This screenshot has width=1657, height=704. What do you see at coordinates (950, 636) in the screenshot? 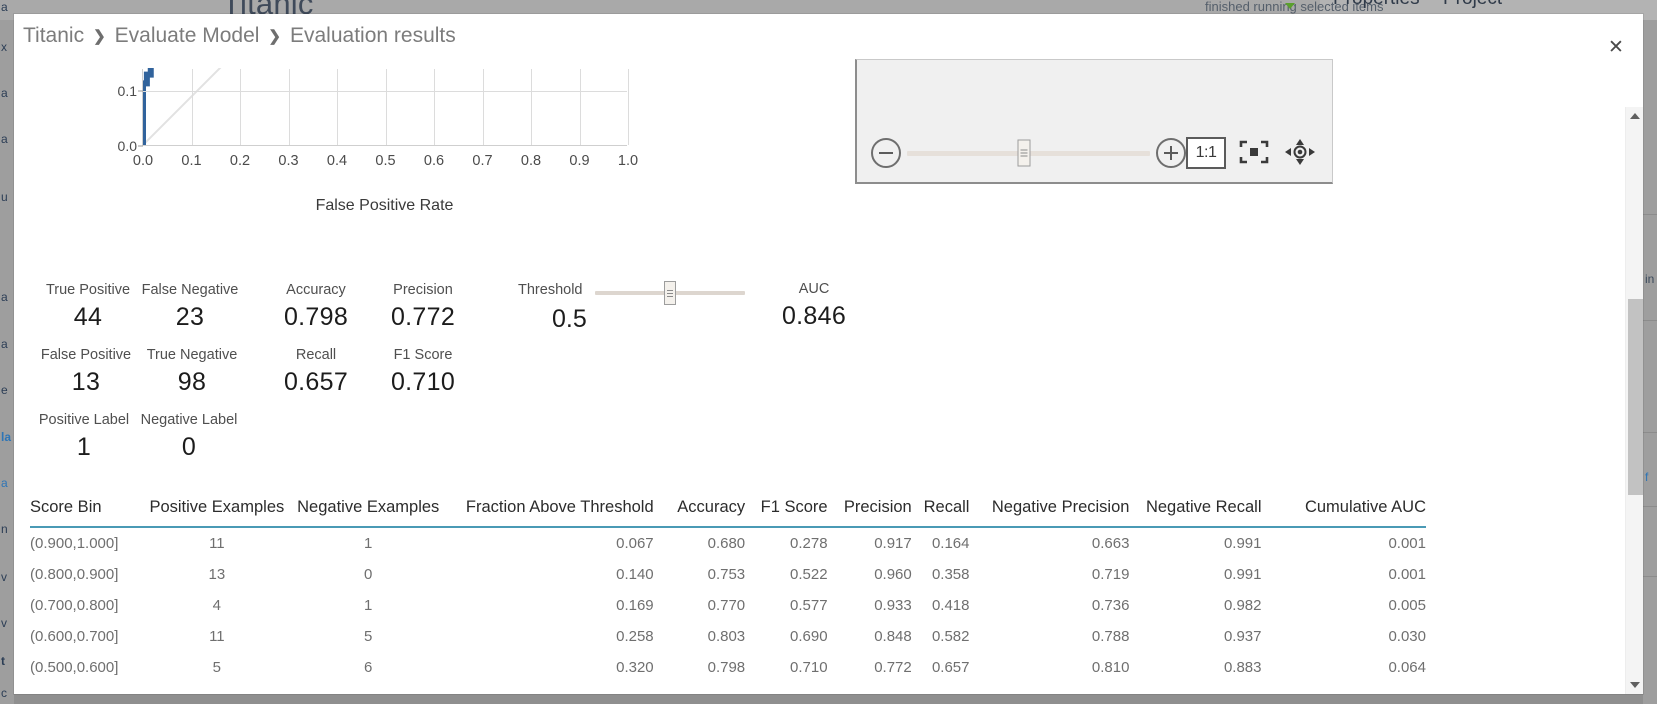
I see `table-cell: 0.582` at bounding box center [950, 636].